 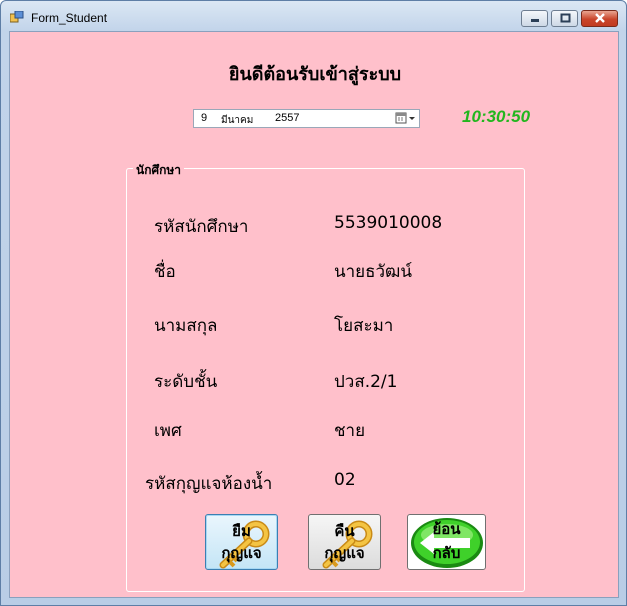 I want to click on date-year: 2557, so click(x=287, y=118).